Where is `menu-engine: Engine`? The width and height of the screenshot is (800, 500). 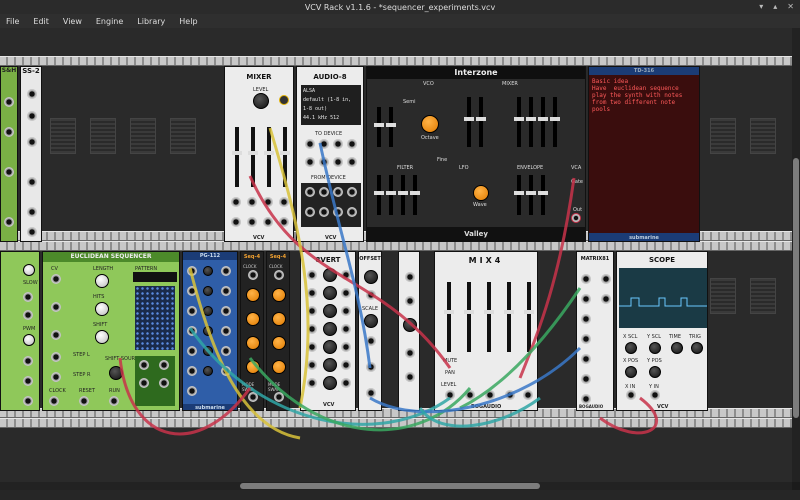 menu-engine: Engine is located at coordinates (109, 21).